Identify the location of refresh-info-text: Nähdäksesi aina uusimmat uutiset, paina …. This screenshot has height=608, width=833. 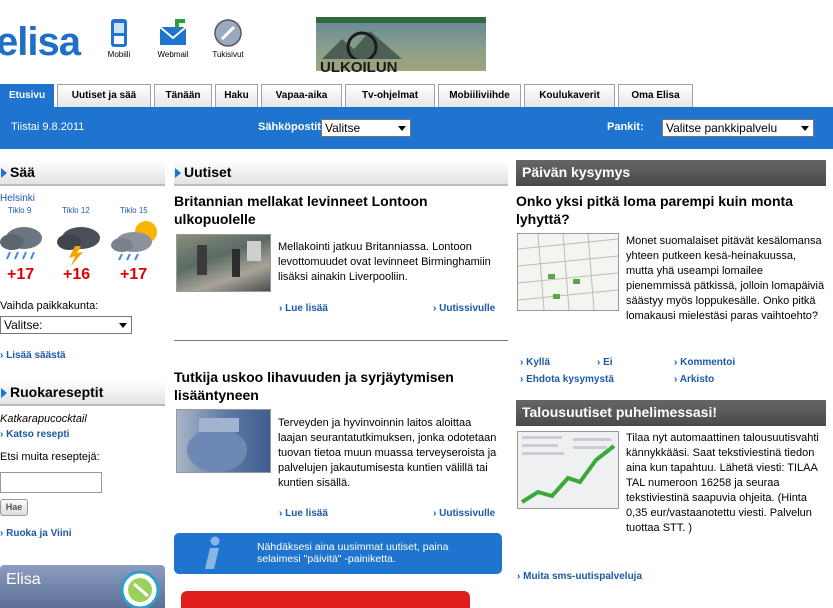
(353, 553).